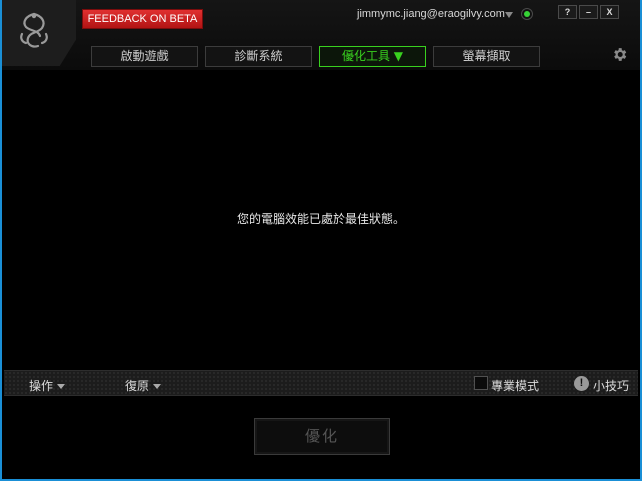 Image resolution: width=642 pixels, height=481 pixels. I want to click on status-message: 您的電腦效能已處於最佳狀態。, so click(320, 219).